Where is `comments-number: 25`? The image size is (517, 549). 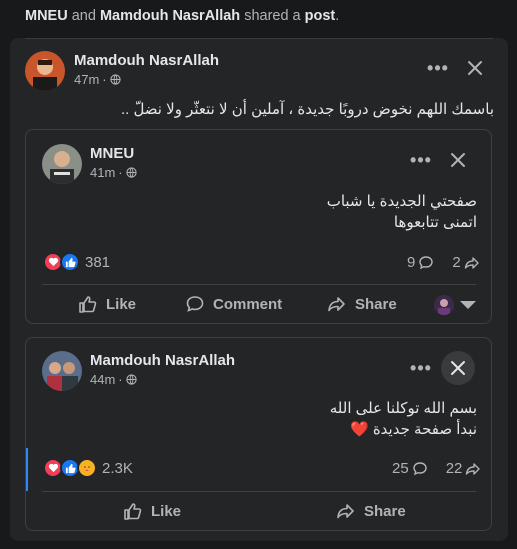
comments-number: 25 is located at coordinates (400, 468).